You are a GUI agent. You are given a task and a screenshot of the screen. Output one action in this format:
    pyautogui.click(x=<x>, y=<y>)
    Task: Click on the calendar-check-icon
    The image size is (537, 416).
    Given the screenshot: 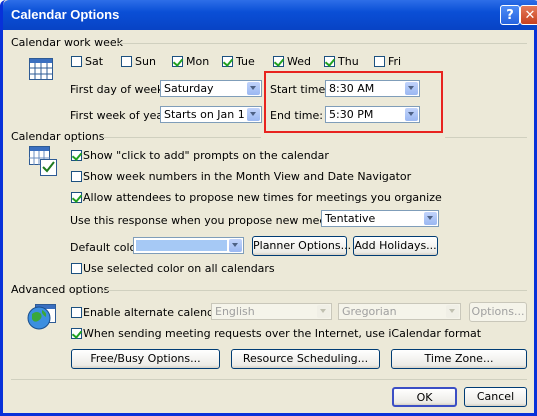 What is the action you would take?
    pyautogui.click(x=43, y=161)
    